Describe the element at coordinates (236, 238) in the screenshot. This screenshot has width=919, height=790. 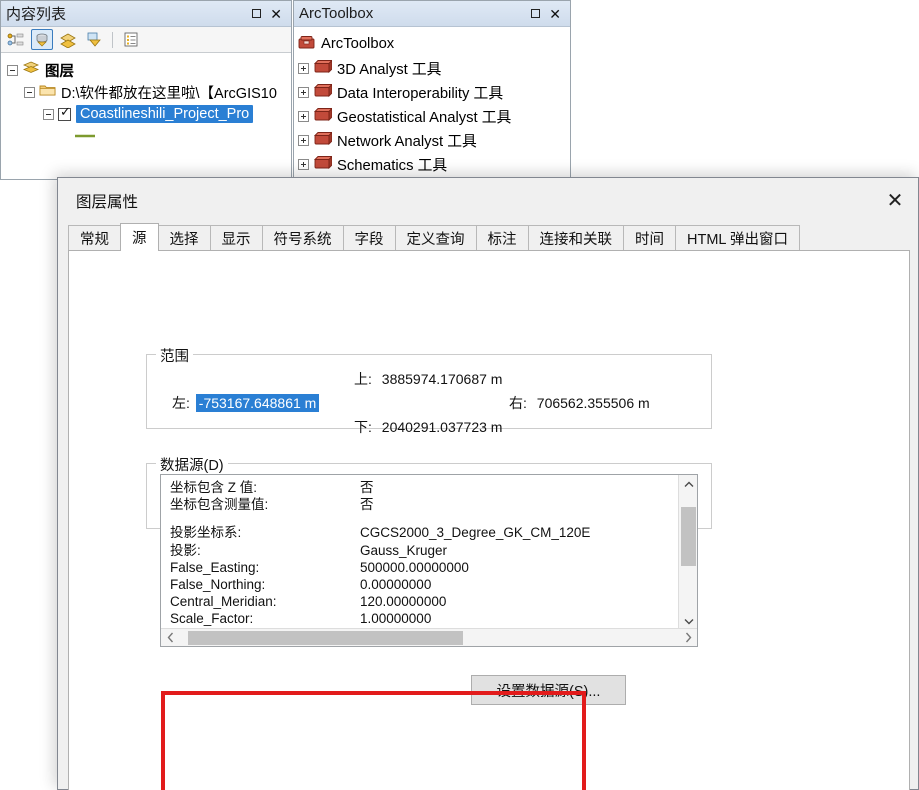
I see `tab-4: 显示` at that location.